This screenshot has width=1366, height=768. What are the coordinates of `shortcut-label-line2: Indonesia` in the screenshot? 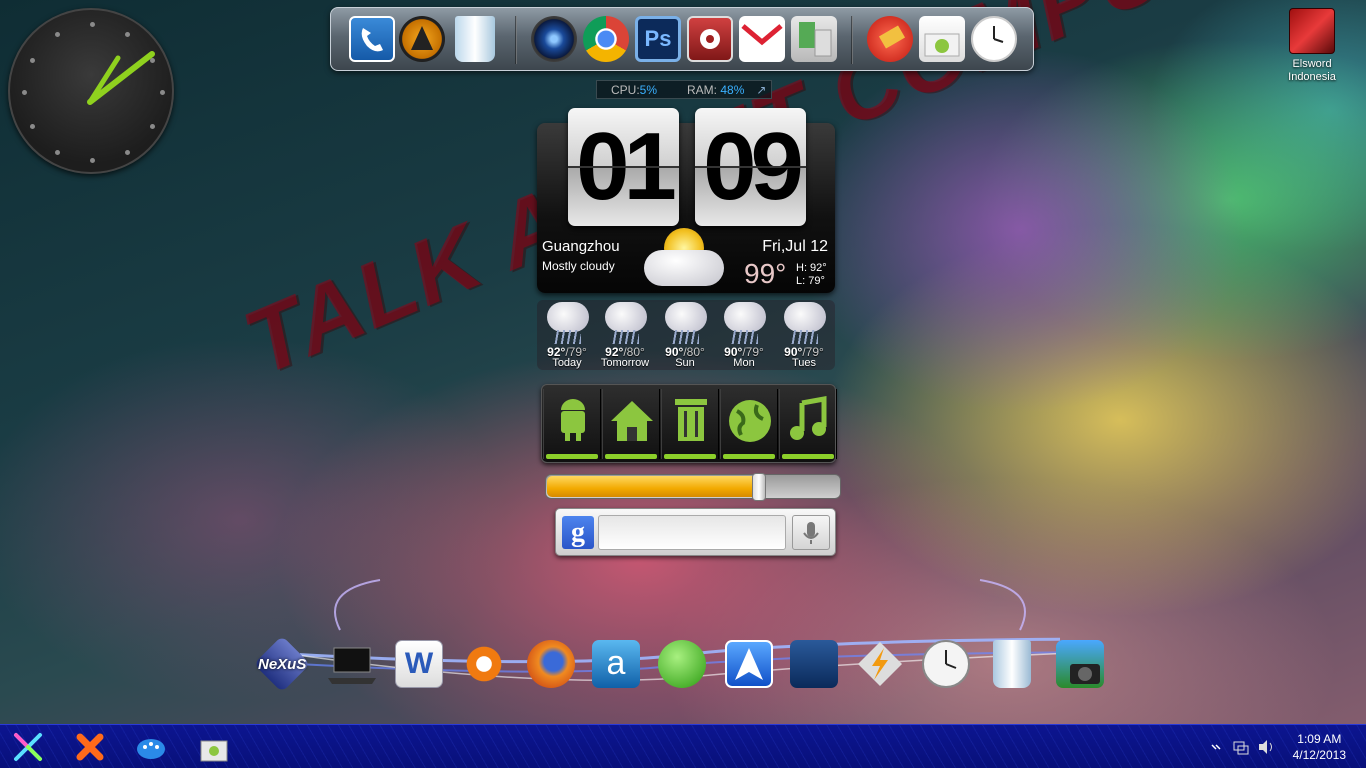 It's located at (1312, 77).